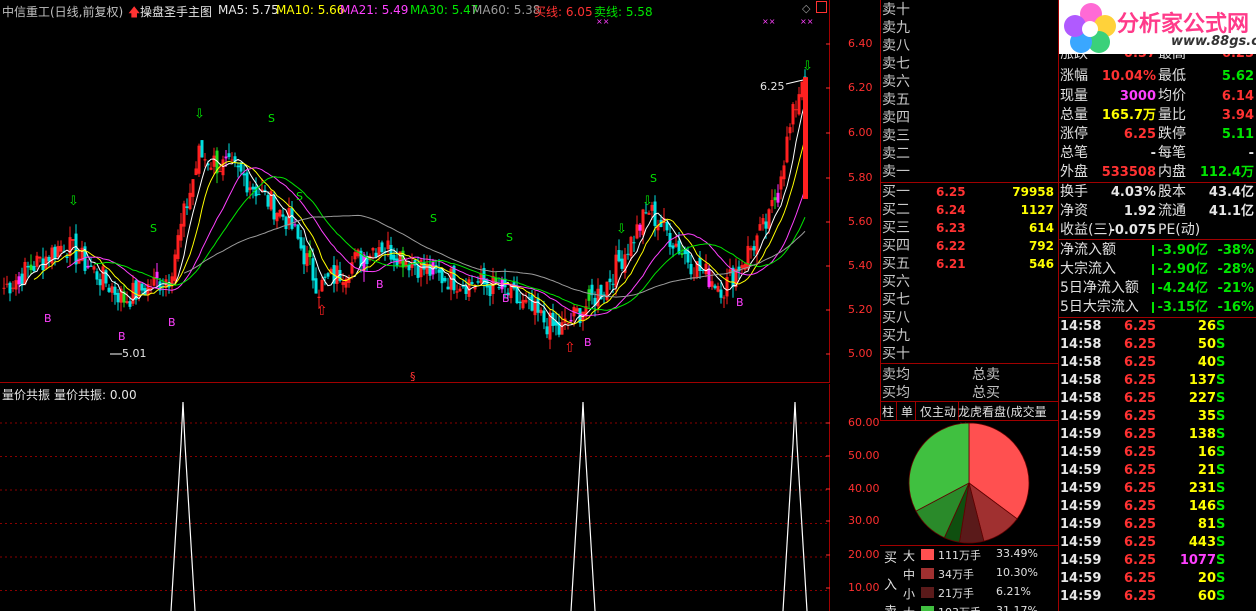 The image size is (1256, 611). I want to click on tick-row: 14:58 6.25 40 S, so click(1158, 363).